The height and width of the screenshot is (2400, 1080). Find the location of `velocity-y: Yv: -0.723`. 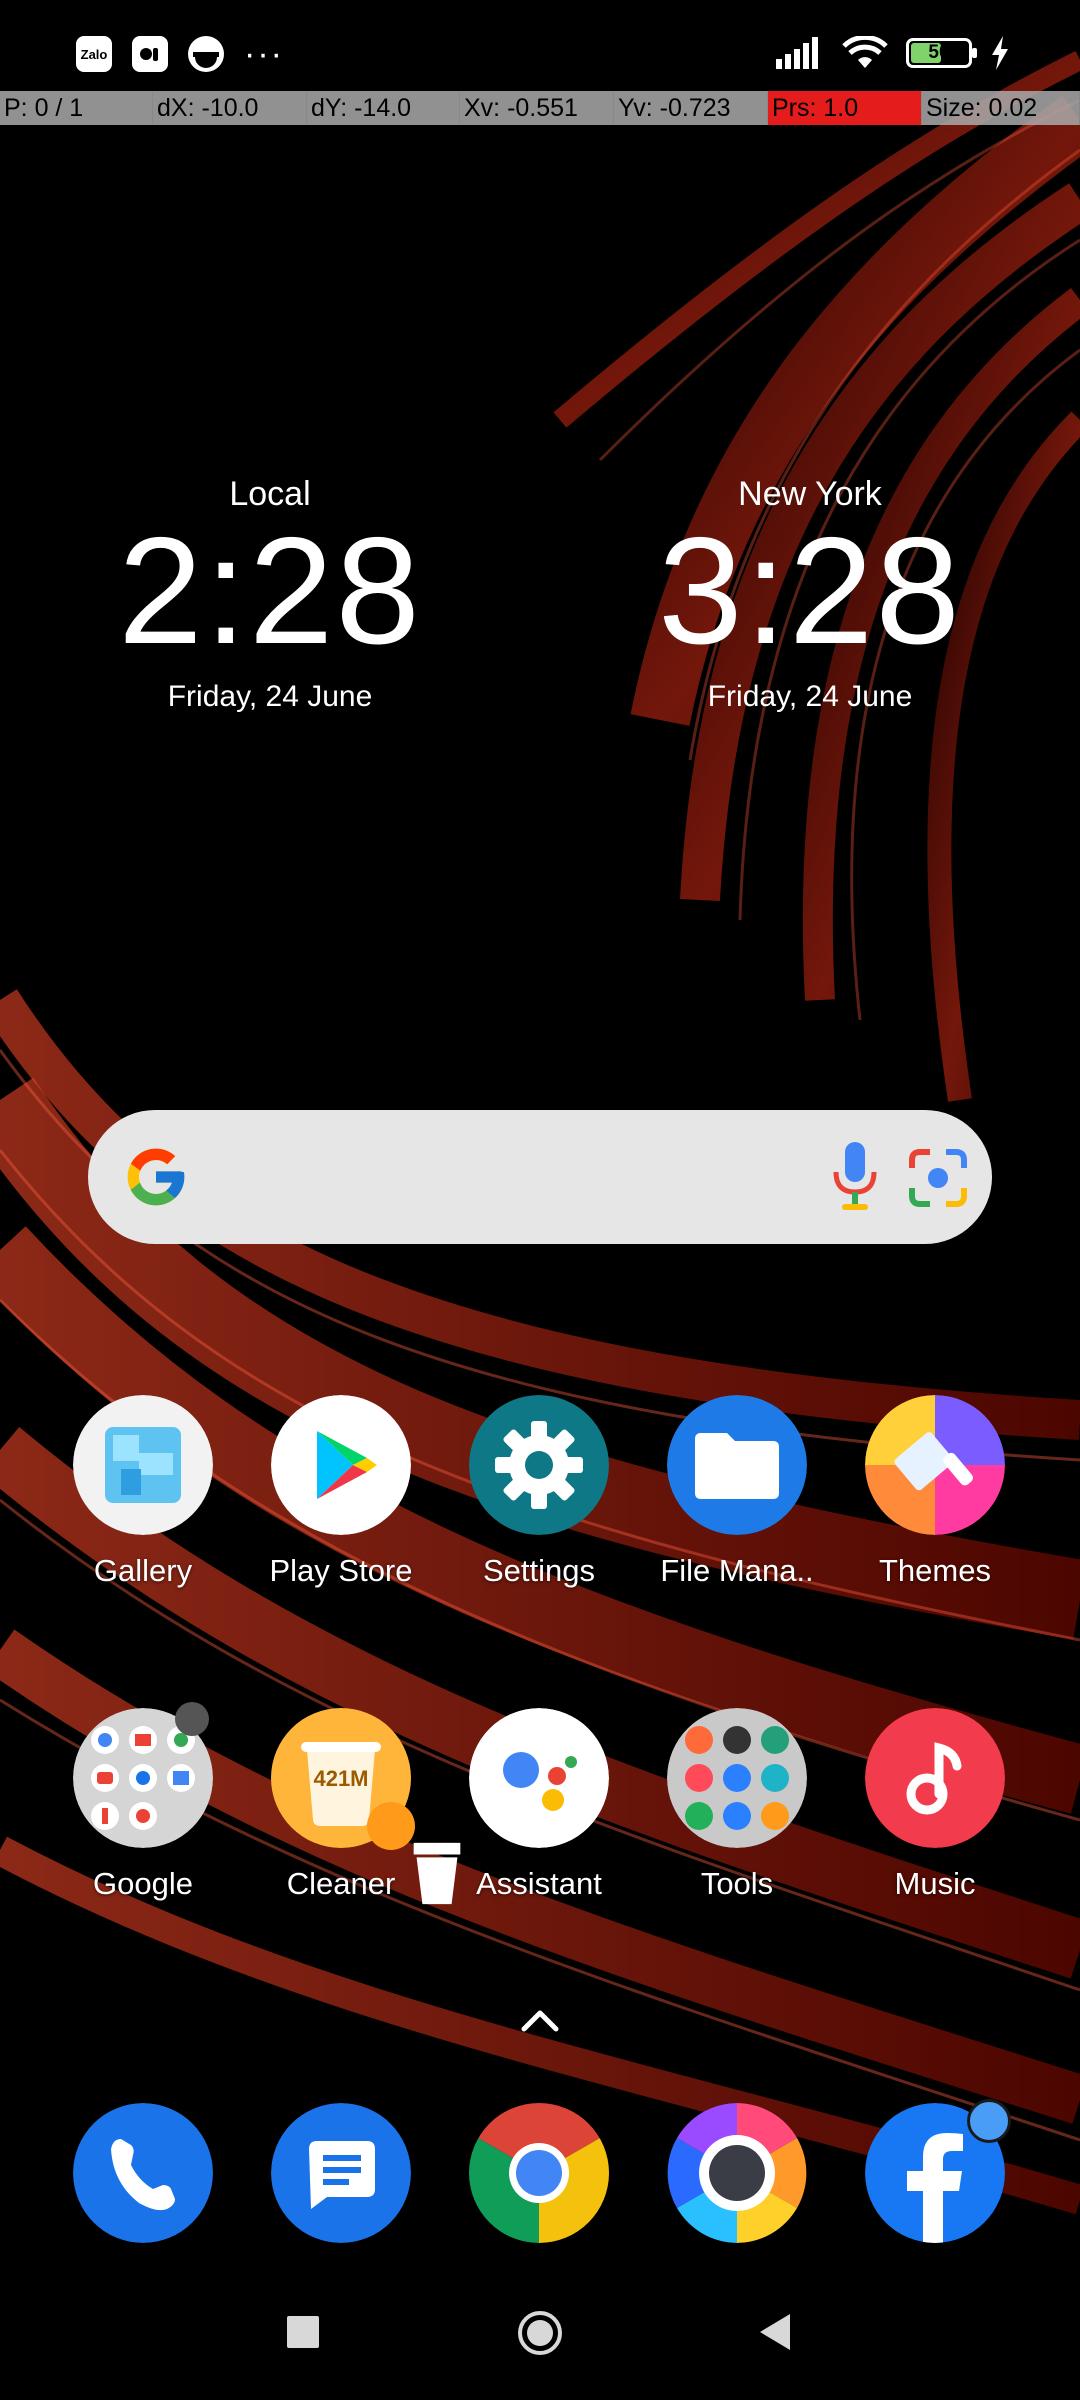

velocity-y: Yv: -0.723 is located at coordinates (691, 108).